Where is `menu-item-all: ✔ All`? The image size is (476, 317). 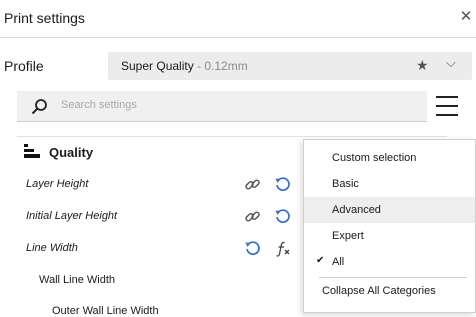 menu-item-all: ✔ All is located at coordinates (389, 262).